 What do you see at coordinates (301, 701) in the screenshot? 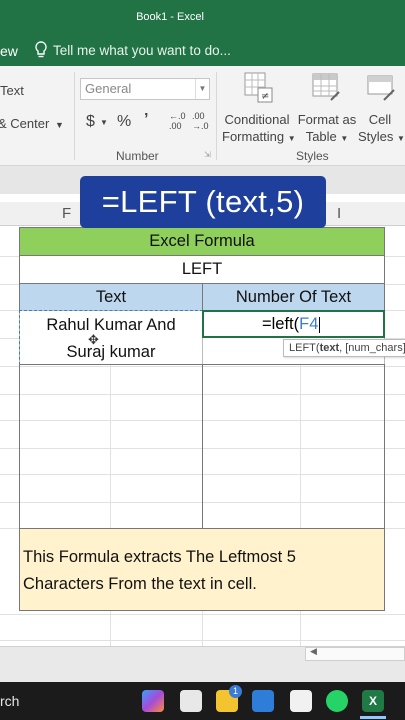
I see `chrome-icon` at bounding box center [301, 701].